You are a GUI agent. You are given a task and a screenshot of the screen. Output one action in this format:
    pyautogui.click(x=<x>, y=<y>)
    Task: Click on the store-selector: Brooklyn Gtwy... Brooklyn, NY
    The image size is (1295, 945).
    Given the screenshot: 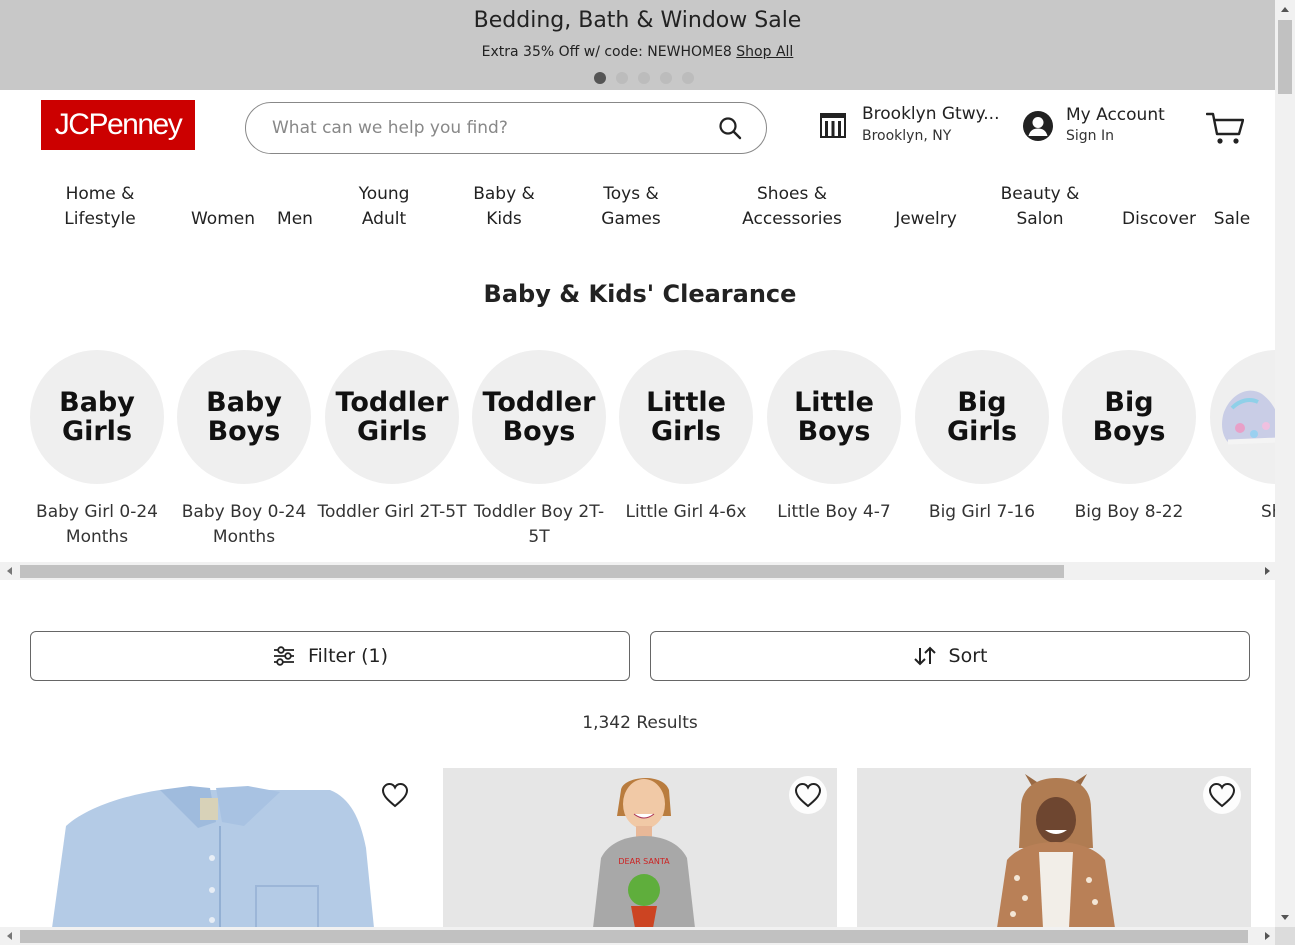 What is the action you would take?
    pyautogui.click(x=908, y=123)
    